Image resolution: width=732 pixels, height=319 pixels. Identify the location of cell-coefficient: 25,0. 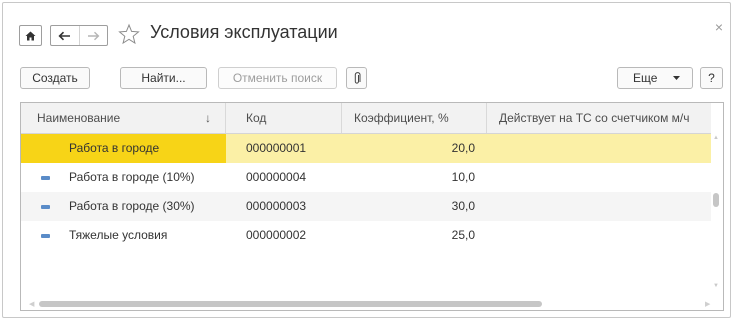
(463, 235).